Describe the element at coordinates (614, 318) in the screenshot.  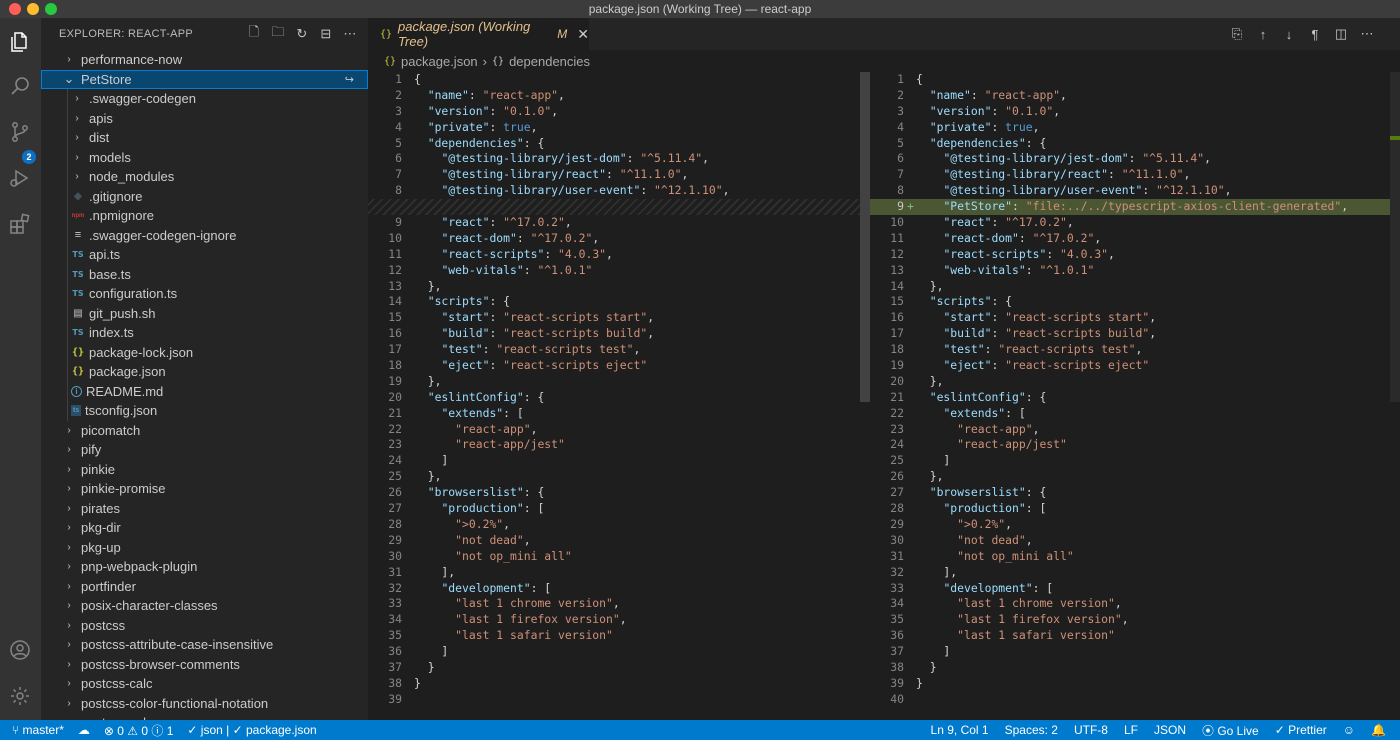
I see `code-line: 15 "start": "react-scripts start",` at that location.